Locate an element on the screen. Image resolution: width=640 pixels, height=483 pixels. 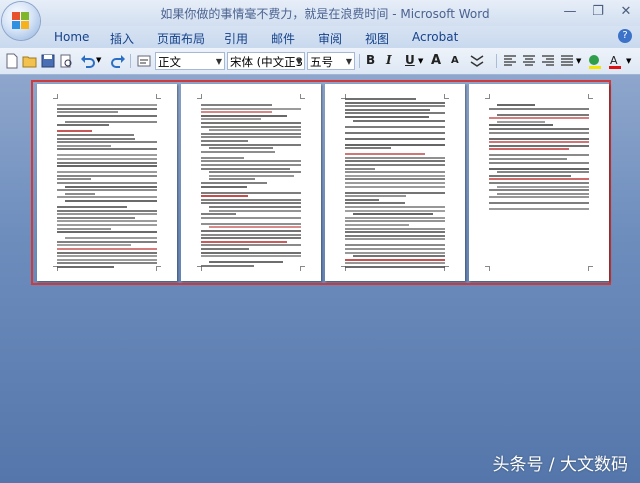
save-icon is located at coordinates (48, 61).